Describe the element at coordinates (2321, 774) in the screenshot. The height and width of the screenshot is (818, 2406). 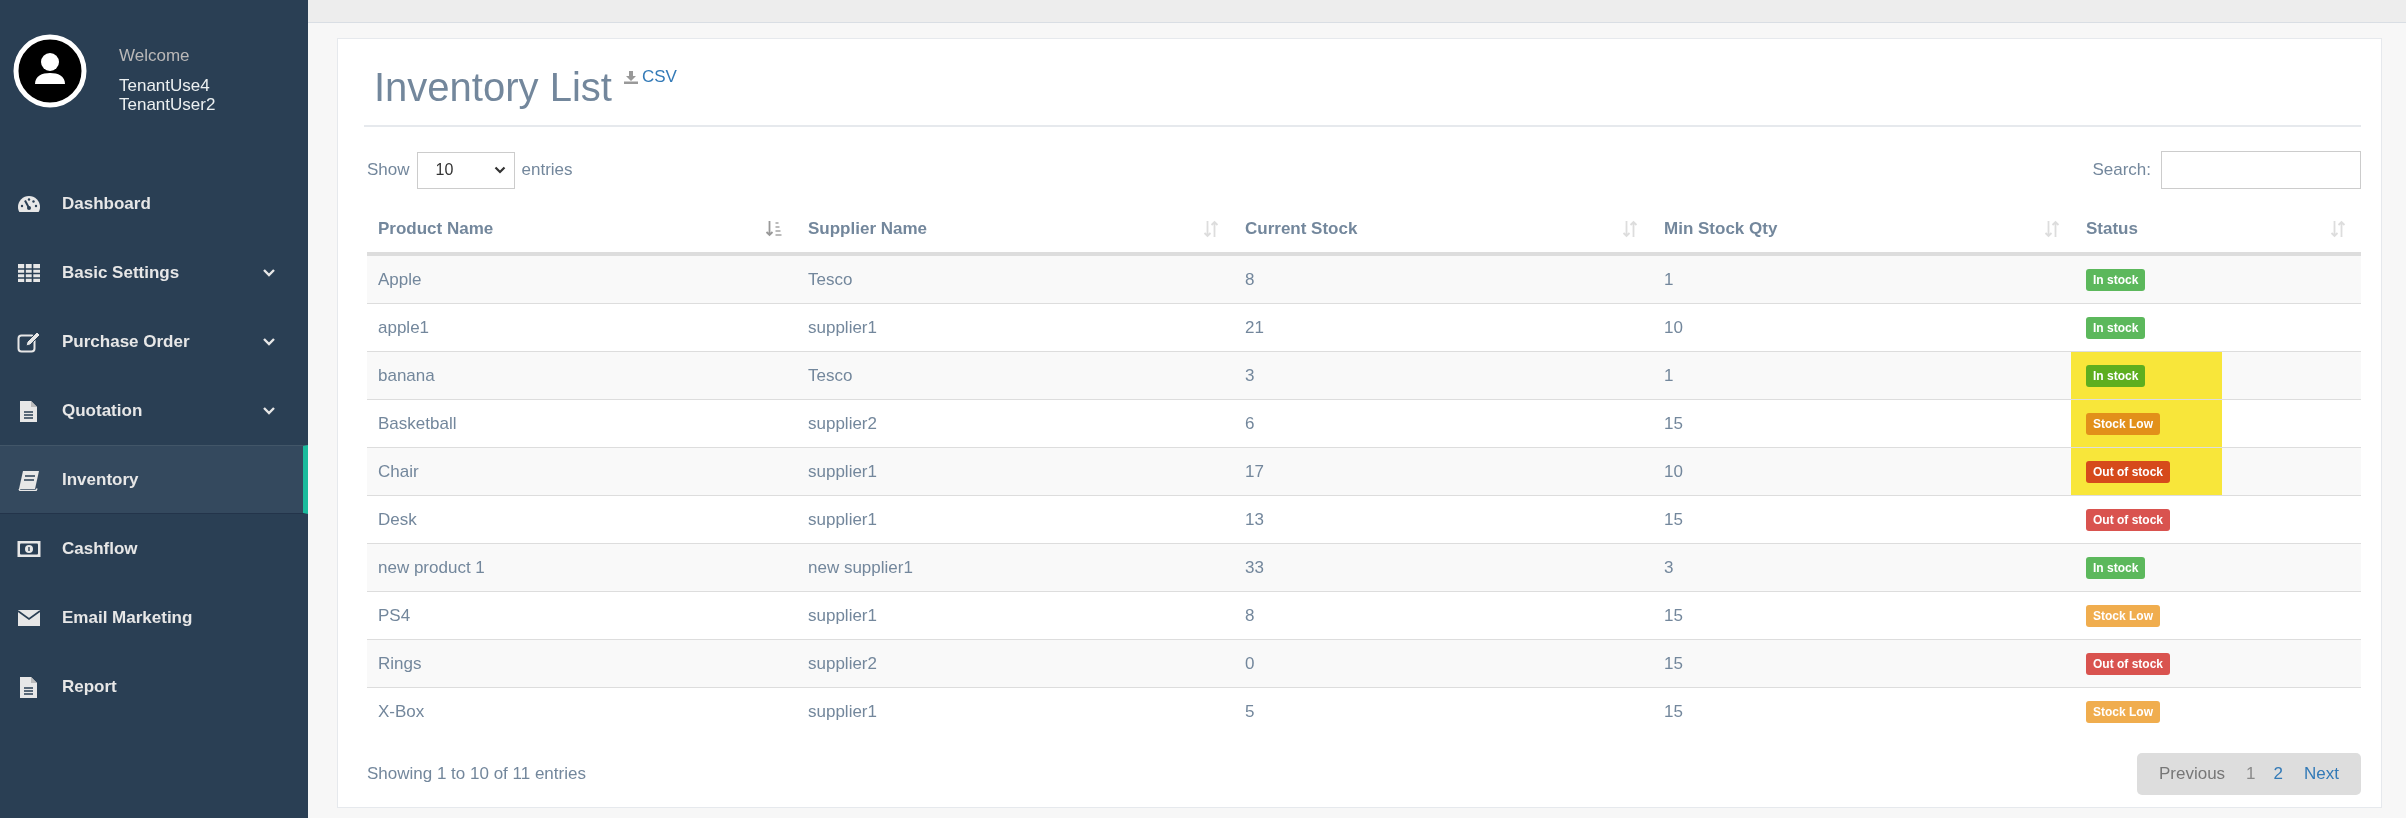
I see `next-button: Next` at that location.